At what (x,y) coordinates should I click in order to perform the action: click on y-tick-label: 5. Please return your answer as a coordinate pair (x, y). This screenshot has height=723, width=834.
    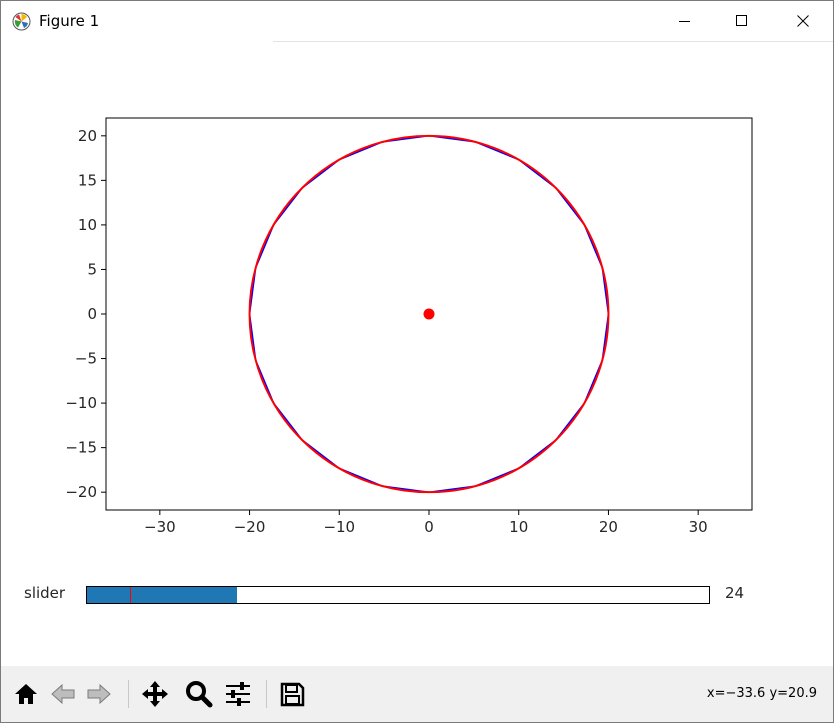
    Looking at the image, I should click on (92, 269).